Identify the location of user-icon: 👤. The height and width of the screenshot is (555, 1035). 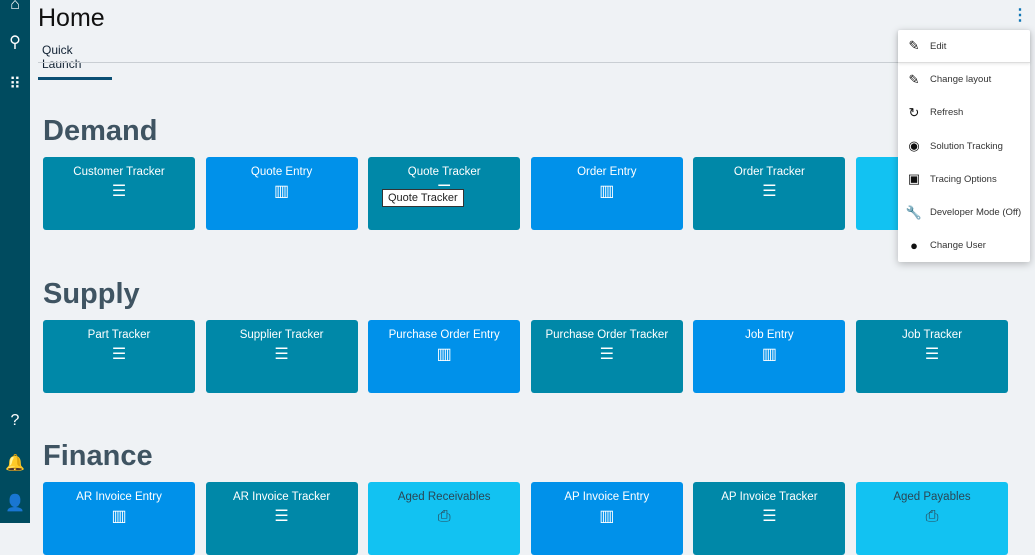
(15, 503).